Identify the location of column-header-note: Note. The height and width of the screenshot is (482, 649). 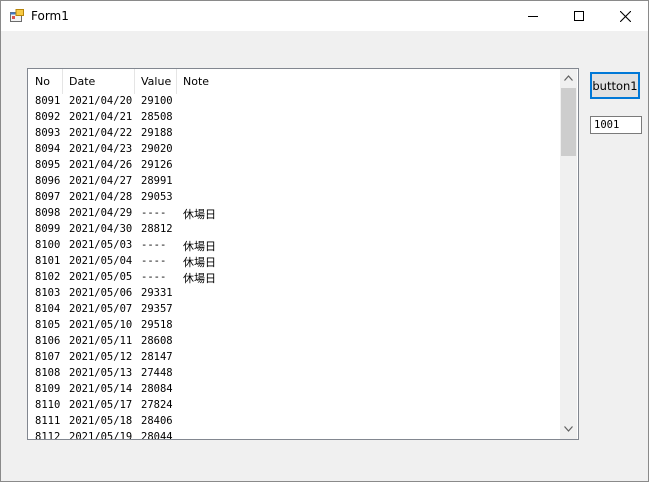
(226, 81).